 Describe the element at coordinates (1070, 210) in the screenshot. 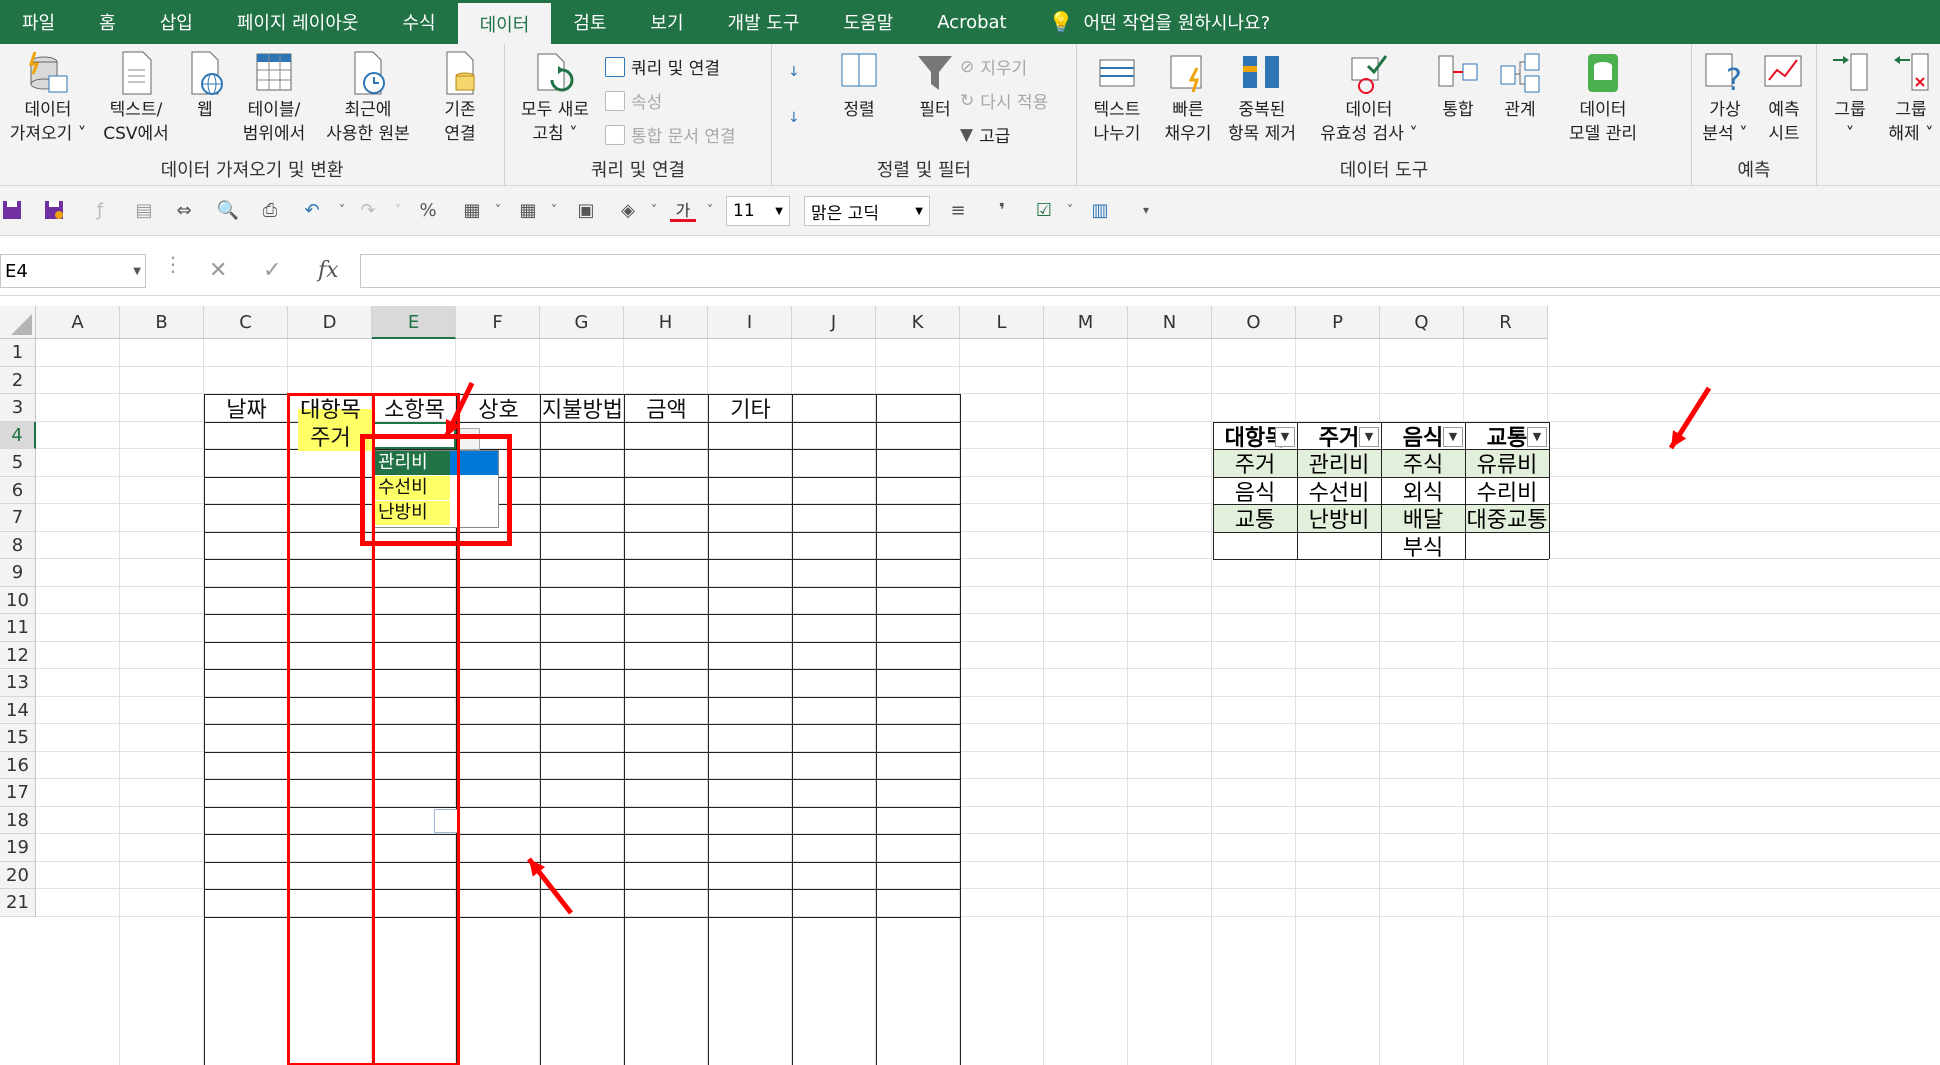

I see `validation-dropdown-icon: ˅` at that location.